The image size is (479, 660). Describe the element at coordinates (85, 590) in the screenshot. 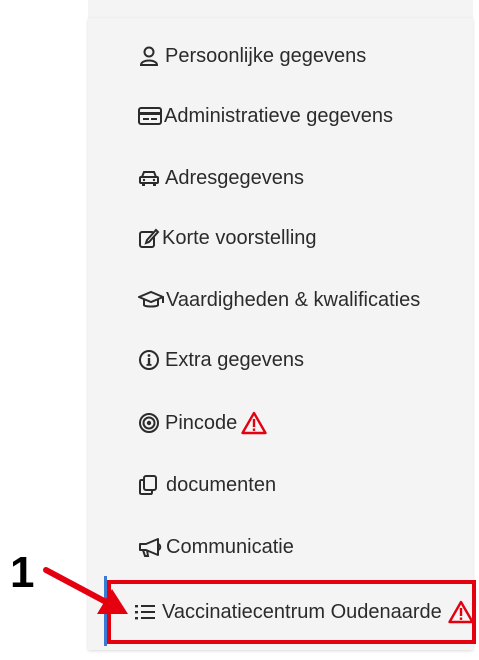

I see `annotation-arrow` at that location.